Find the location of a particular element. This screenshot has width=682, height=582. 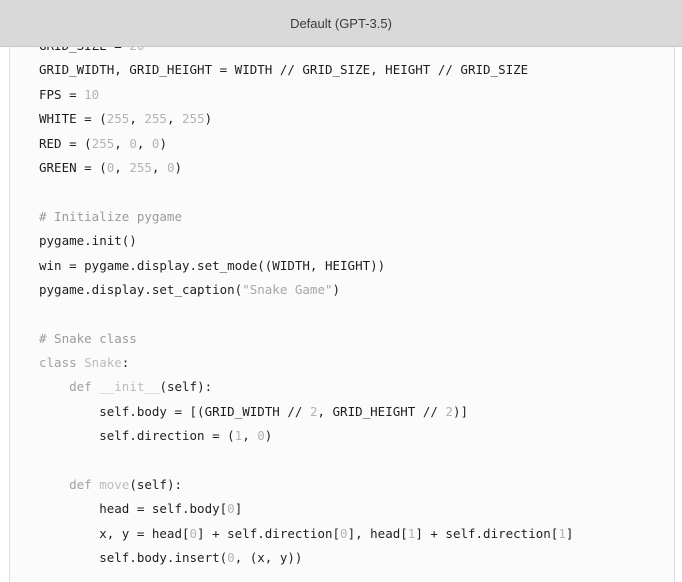

code-token: 20 is located at coordinates (136, 49).